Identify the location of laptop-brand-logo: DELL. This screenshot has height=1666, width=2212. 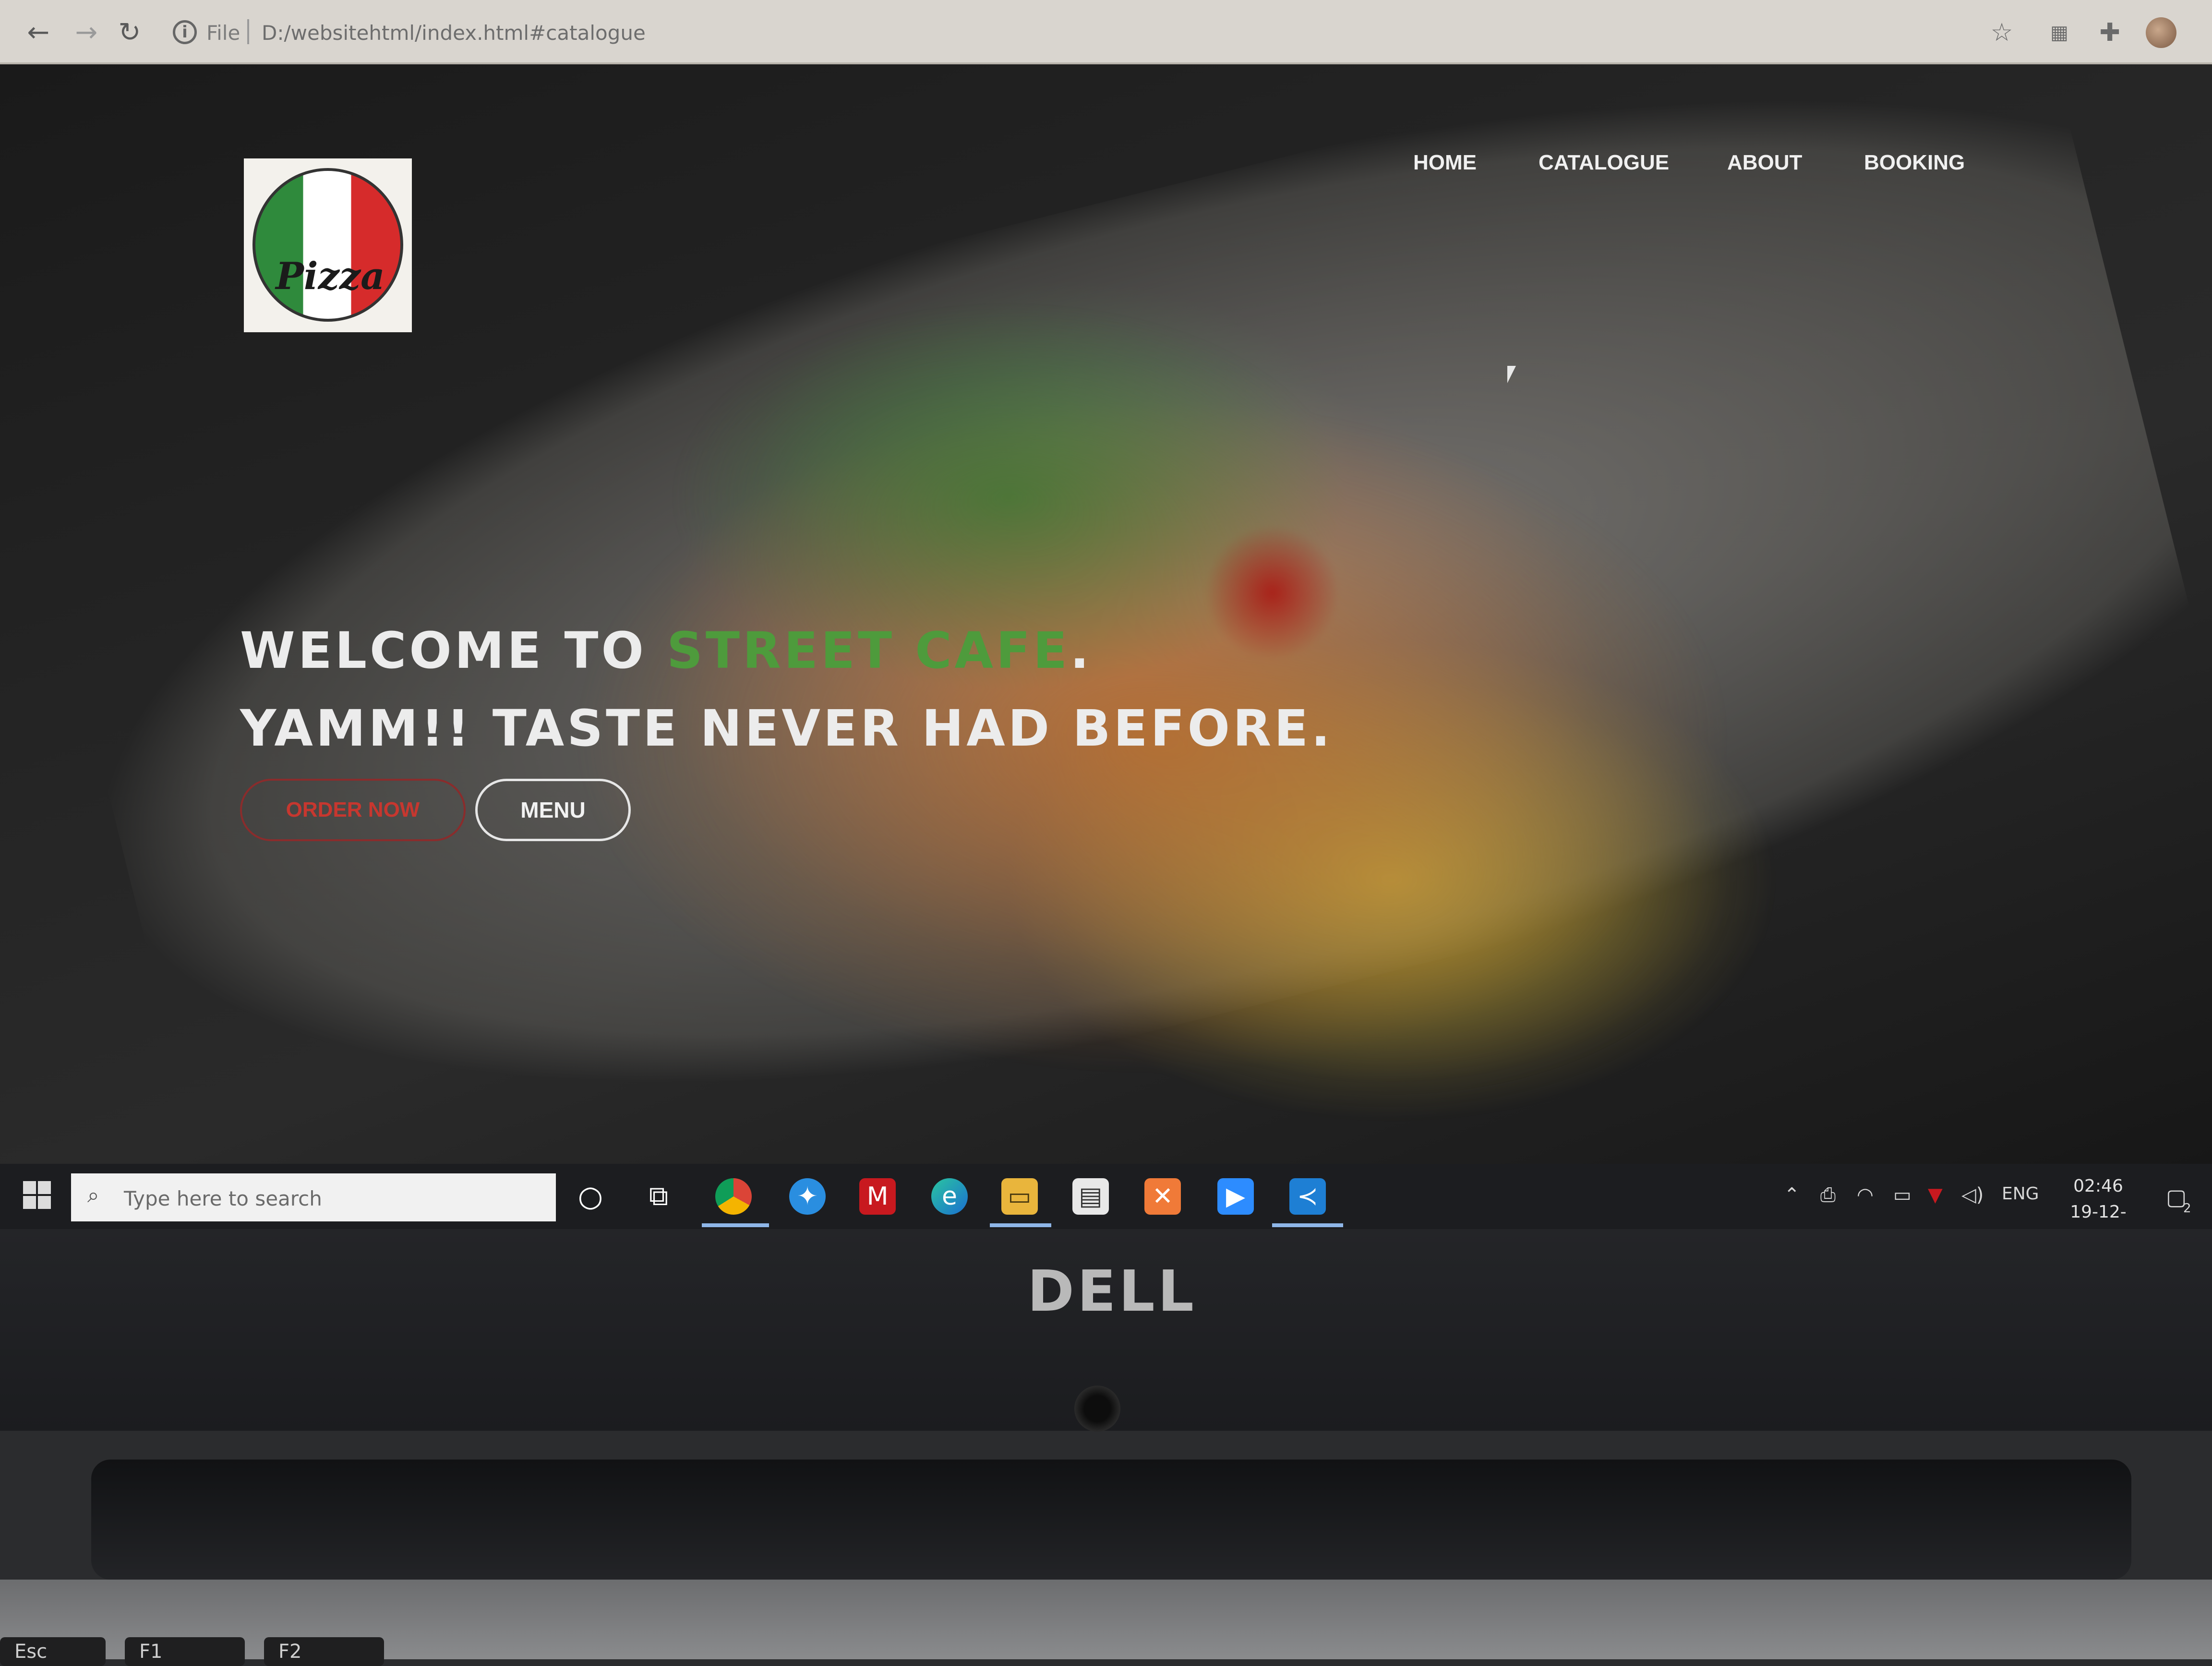
(1112, 1291).